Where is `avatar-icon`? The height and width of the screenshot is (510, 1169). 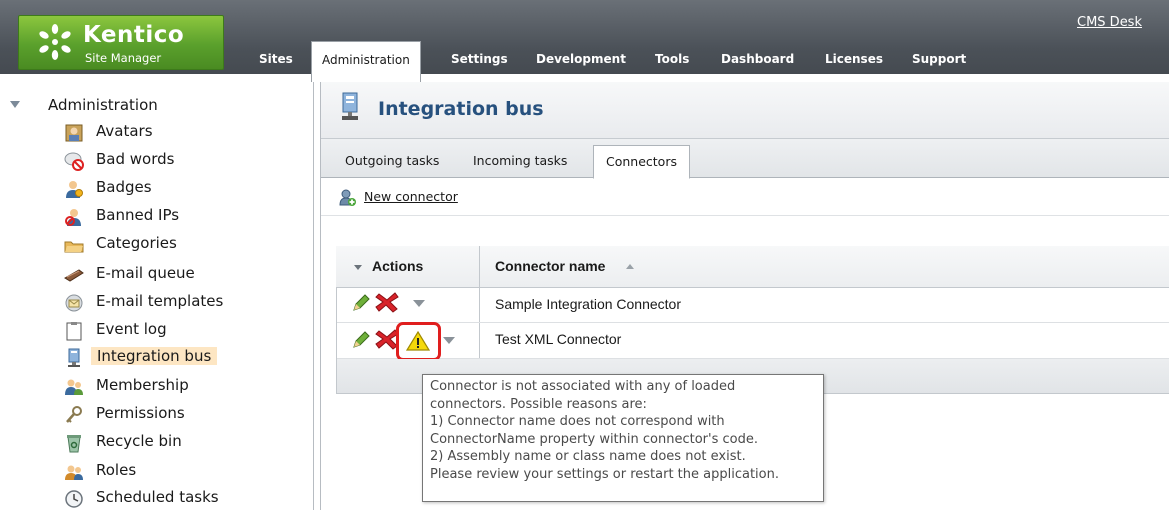 avatar-icon is located at coordinates (74, 133).